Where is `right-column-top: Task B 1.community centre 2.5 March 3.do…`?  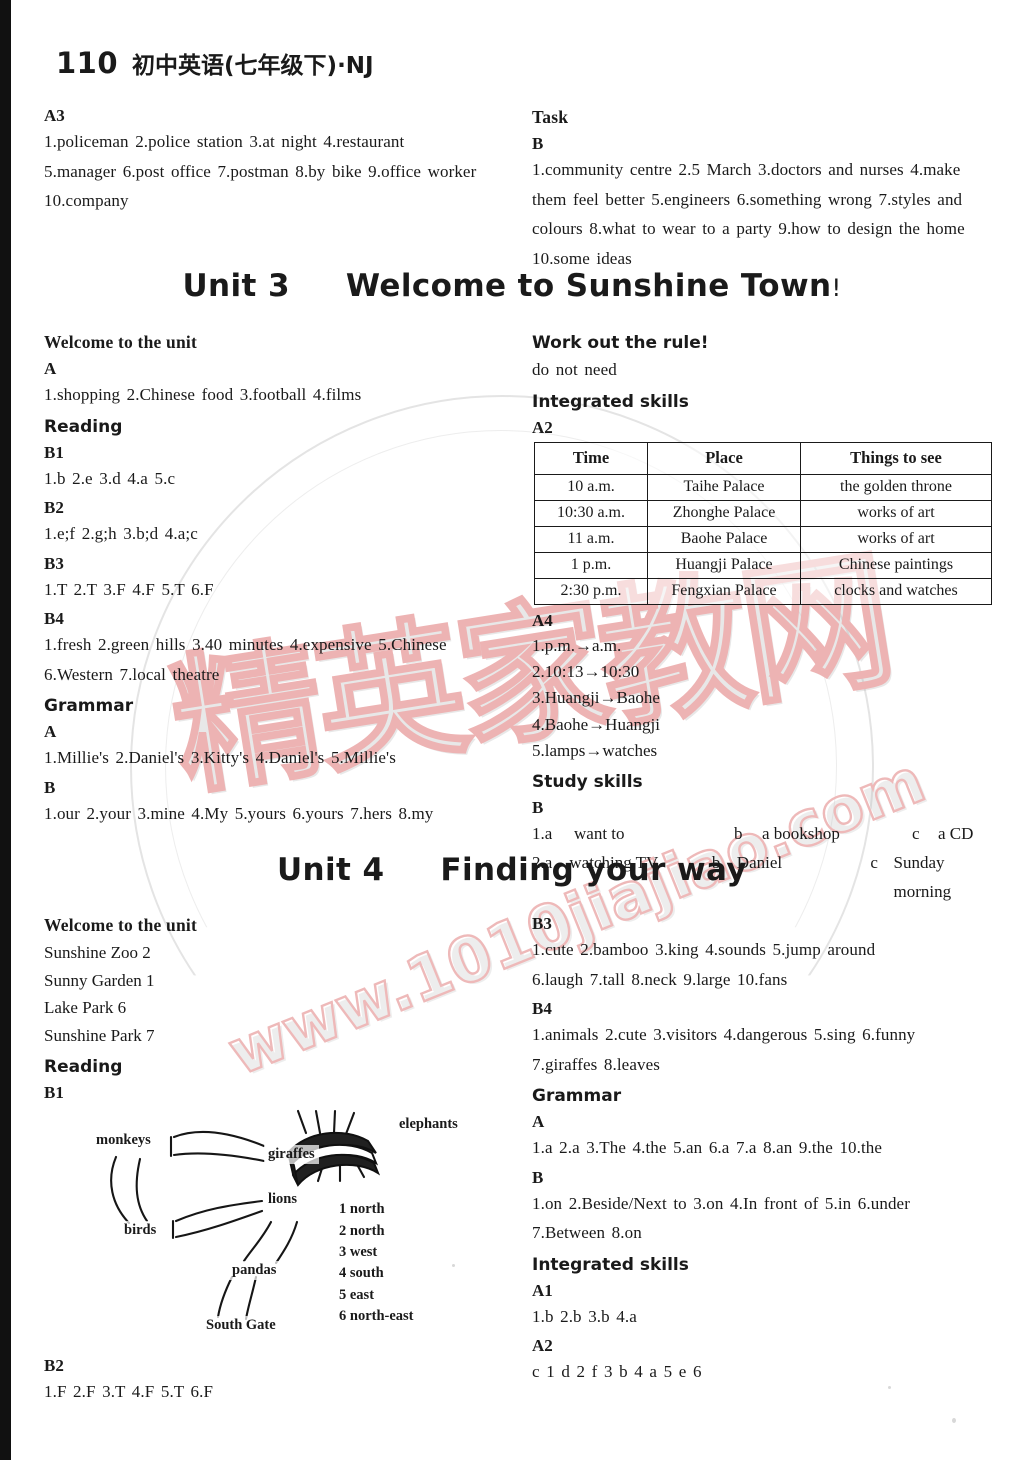
right-column-top: Task B 1.community centre 2.5 March 3.do… is located at coordinates (763, 187).